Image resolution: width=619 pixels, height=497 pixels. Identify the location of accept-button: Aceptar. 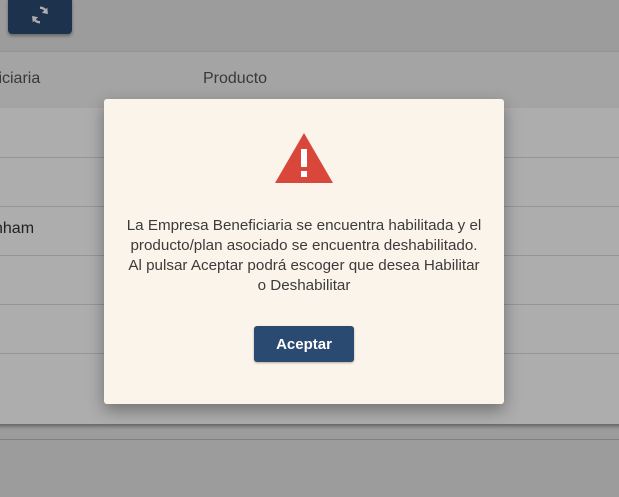
(304, 344).